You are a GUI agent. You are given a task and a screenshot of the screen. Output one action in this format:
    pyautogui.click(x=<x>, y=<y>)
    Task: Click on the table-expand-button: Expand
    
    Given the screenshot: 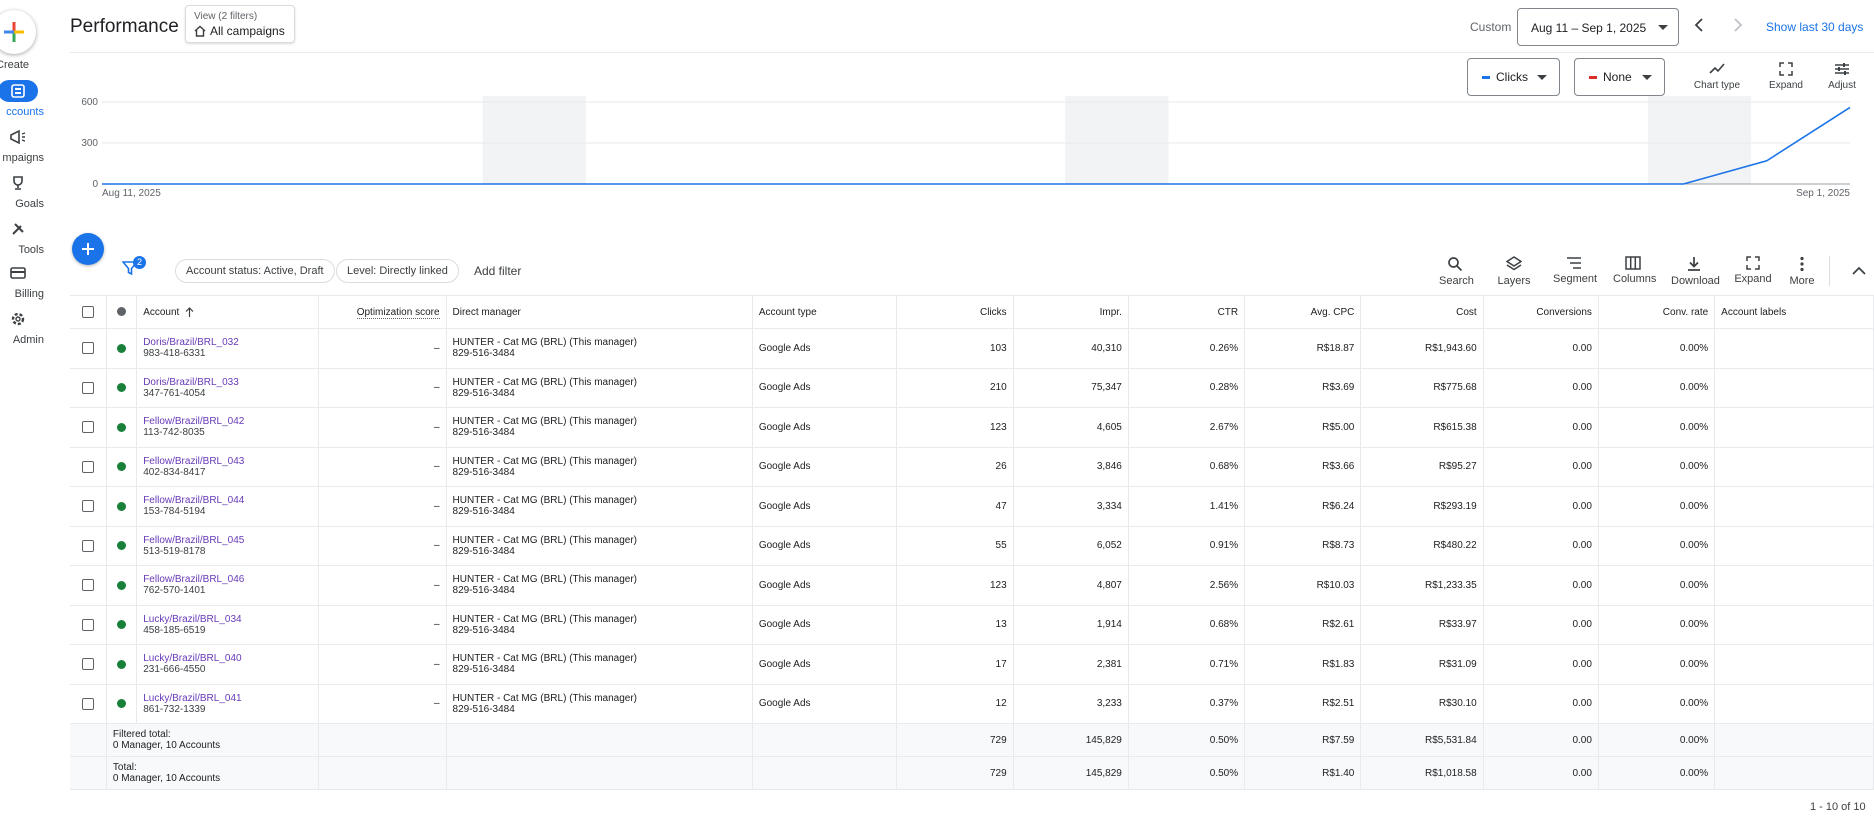 What is the action you would take?
    pyautogui.click(x=1753, y=270)
    